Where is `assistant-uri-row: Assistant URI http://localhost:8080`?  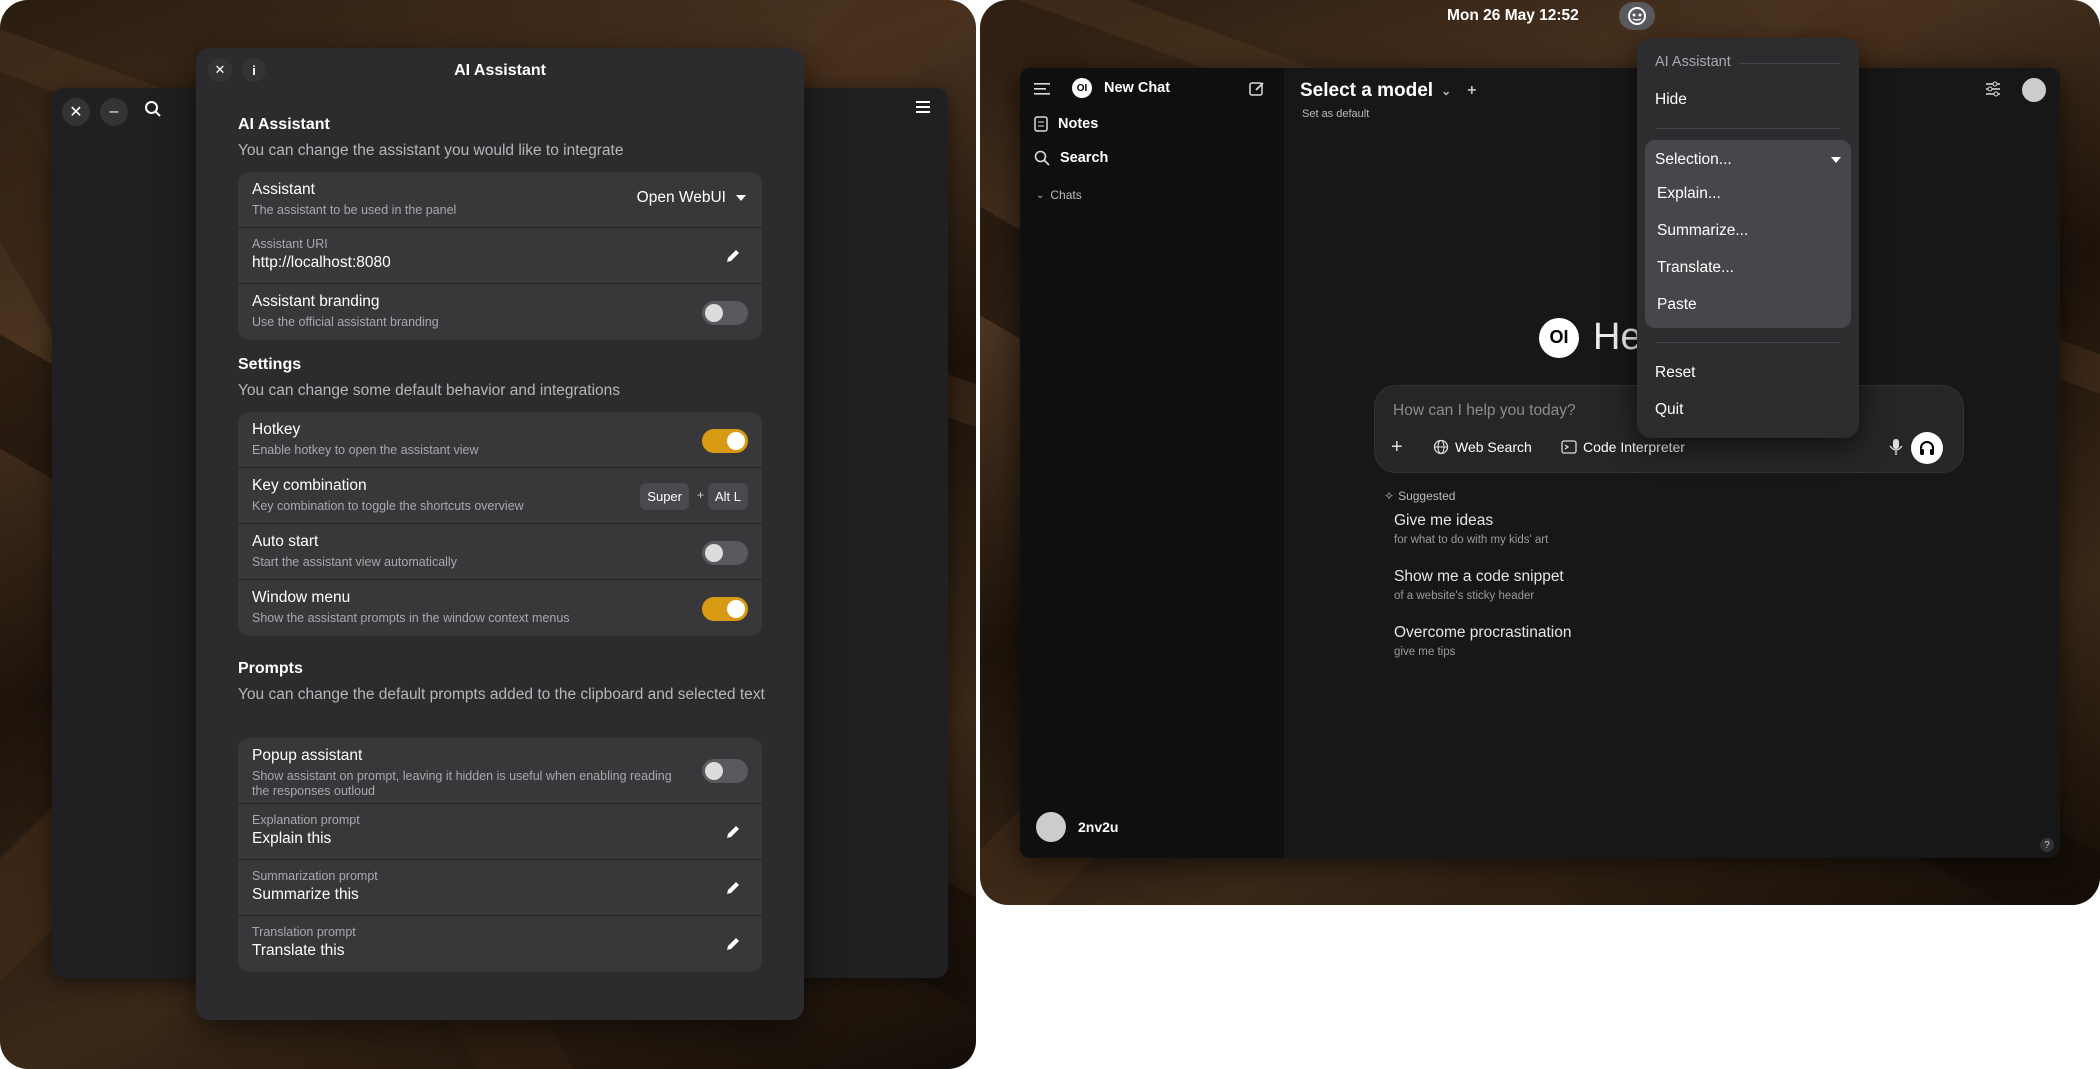
assistant-uri-row: Assistant URI http://localhost:8080 is located at coordinates (500, 256).